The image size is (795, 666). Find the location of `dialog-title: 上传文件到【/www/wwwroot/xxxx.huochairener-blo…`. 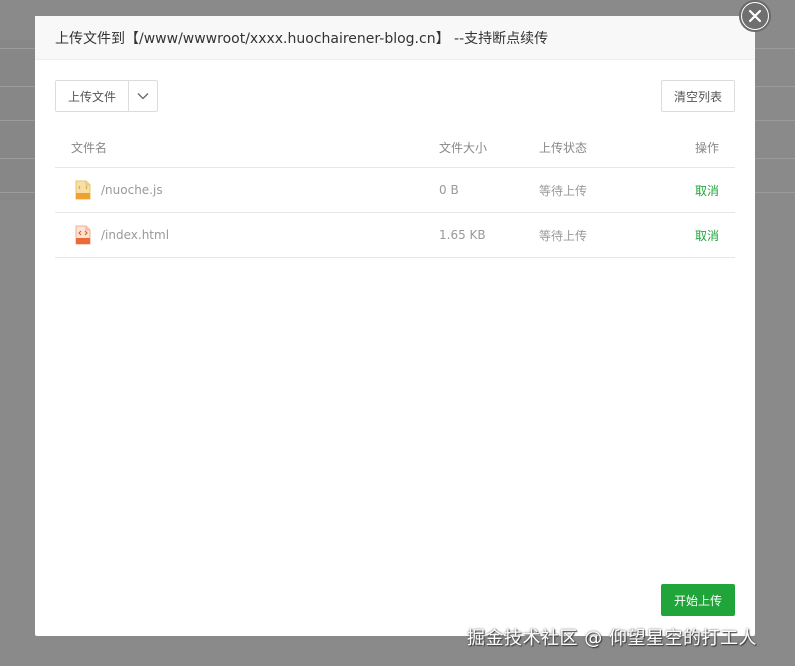

dialog-title: 上传文件到【/www/wwwroot/xxxx.huochairener-blo… is located at coordinates (302, 38).